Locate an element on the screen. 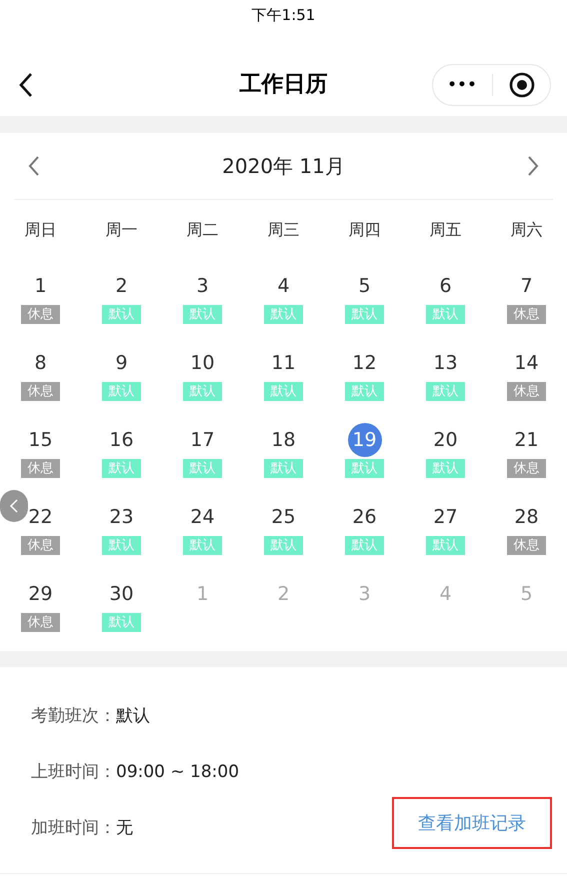  weekday-label: 周六 is located at coordinates (526, 230).